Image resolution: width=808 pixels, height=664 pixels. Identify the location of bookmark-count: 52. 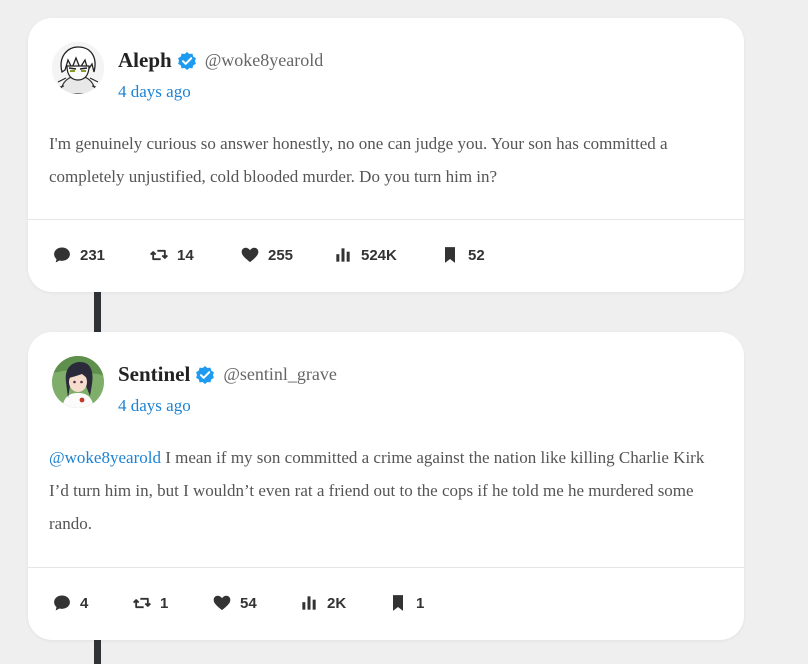
(476, 255).